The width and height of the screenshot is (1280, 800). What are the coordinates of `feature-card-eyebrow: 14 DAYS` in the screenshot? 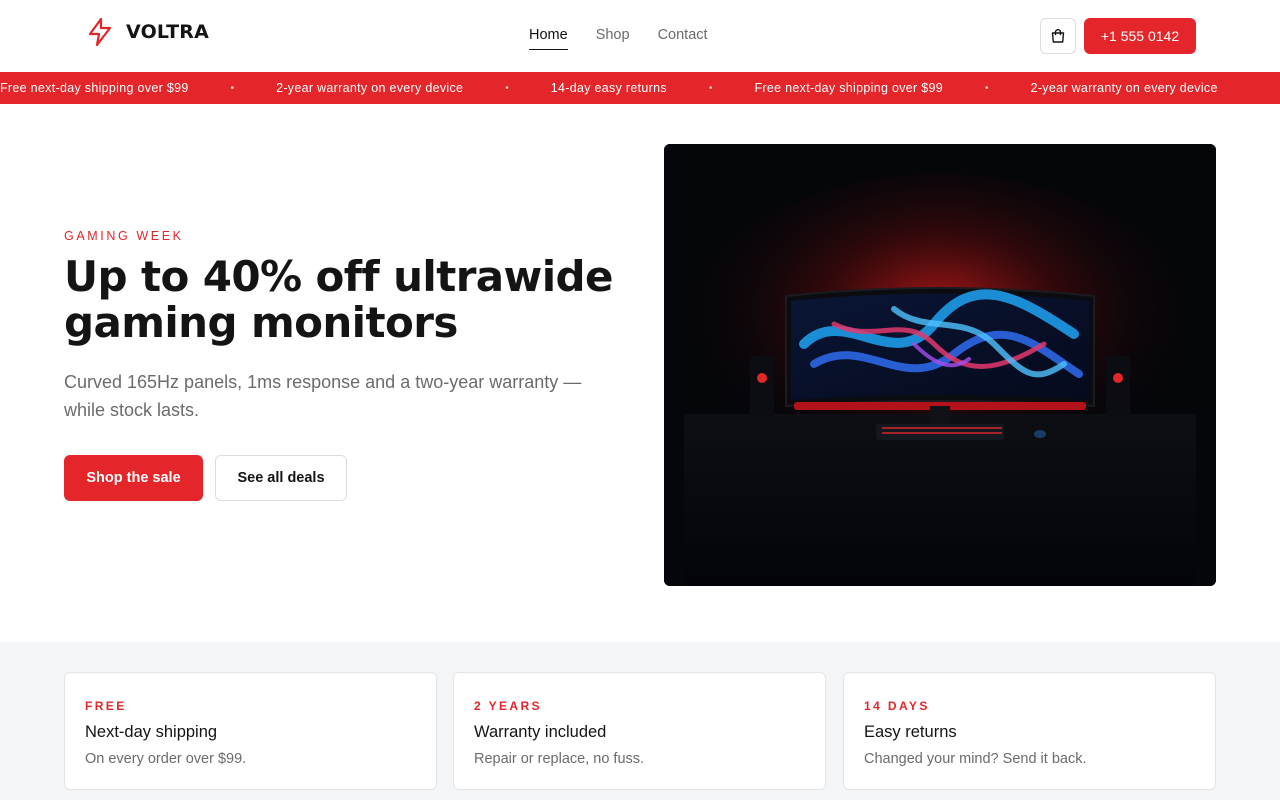 It's located at (897, 706).